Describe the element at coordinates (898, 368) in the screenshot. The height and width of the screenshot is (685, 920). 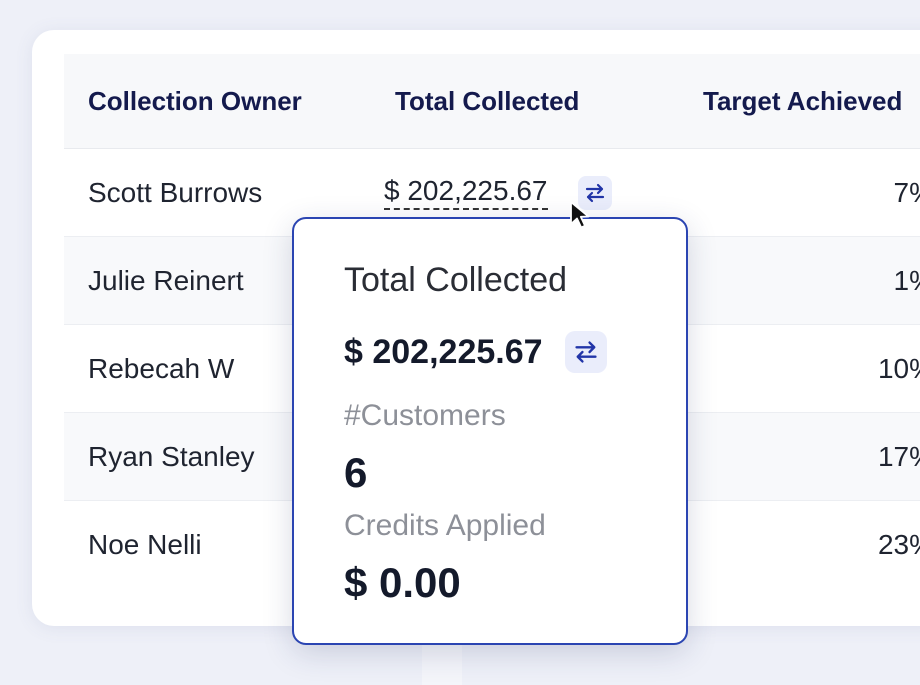
I see `target-achieved-cell: 10%` at that location.